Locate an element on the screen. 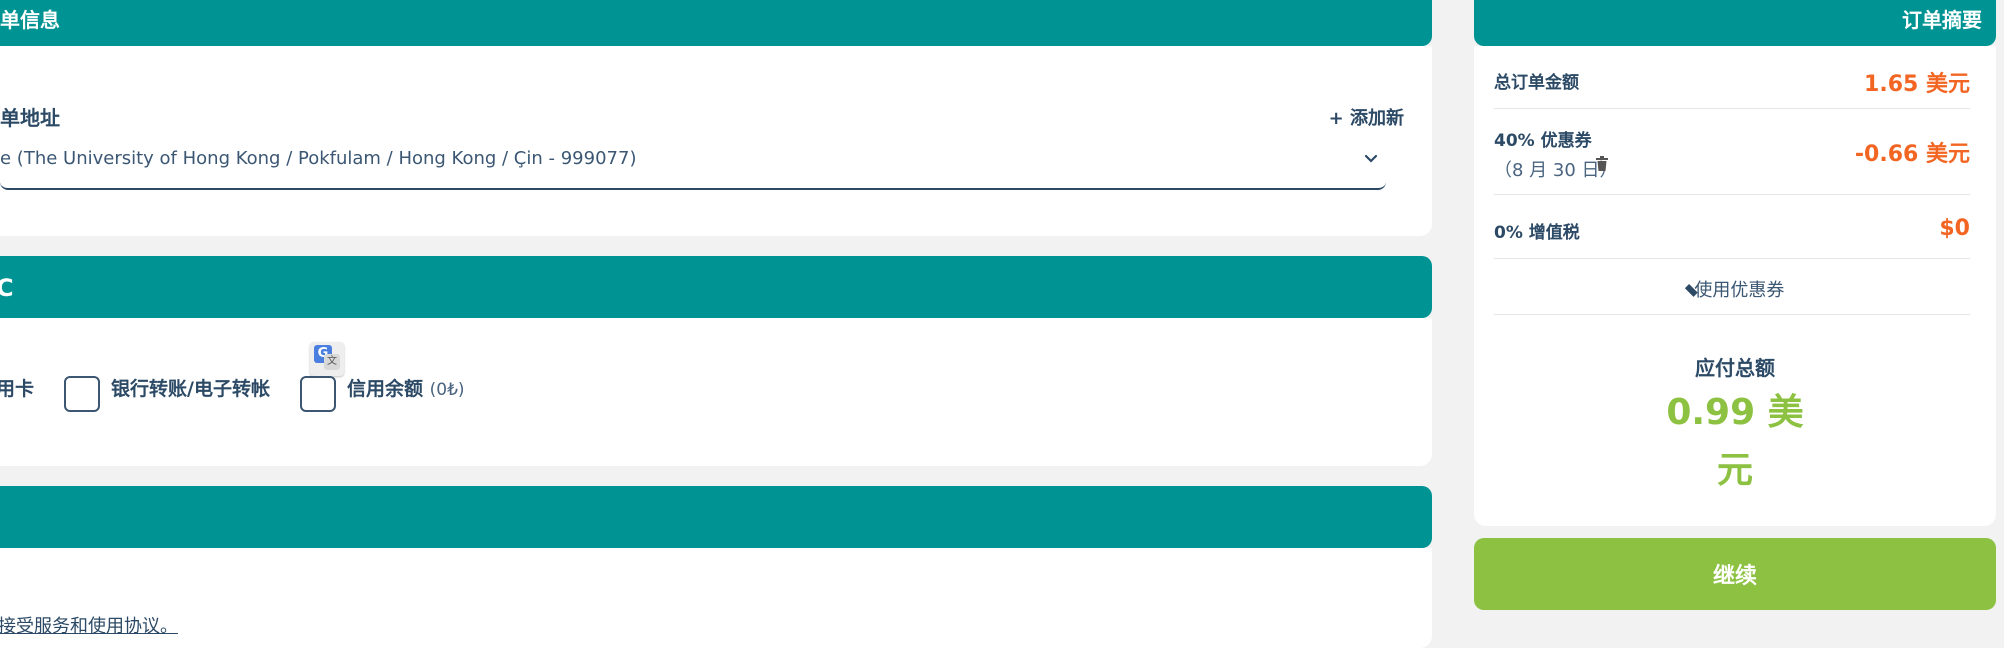  continue-button: 继续 is located at coordinates (1735, 574).